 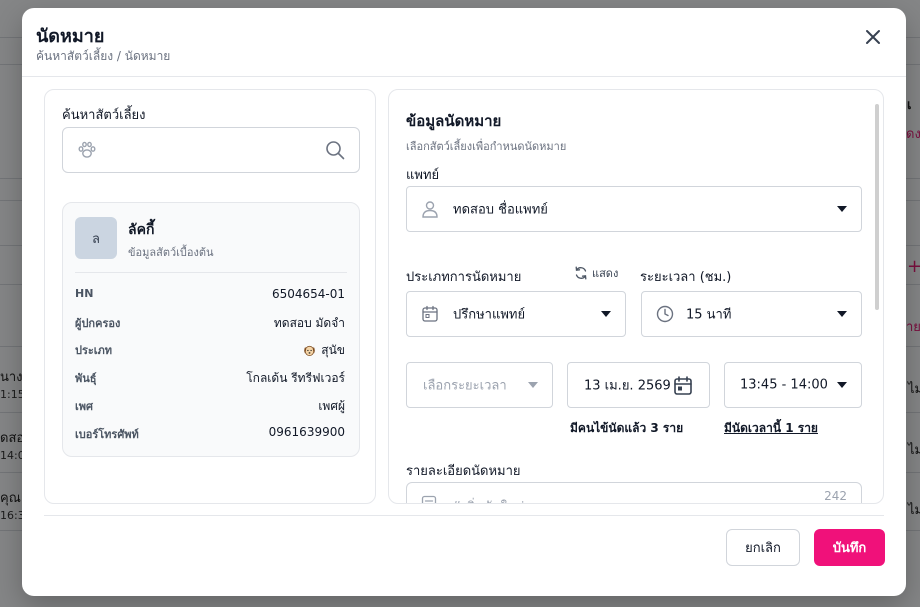 What do you see at coordinates (87, 149) in the screenshot?
I see `paw-icon` at bounding box center [87, 149].